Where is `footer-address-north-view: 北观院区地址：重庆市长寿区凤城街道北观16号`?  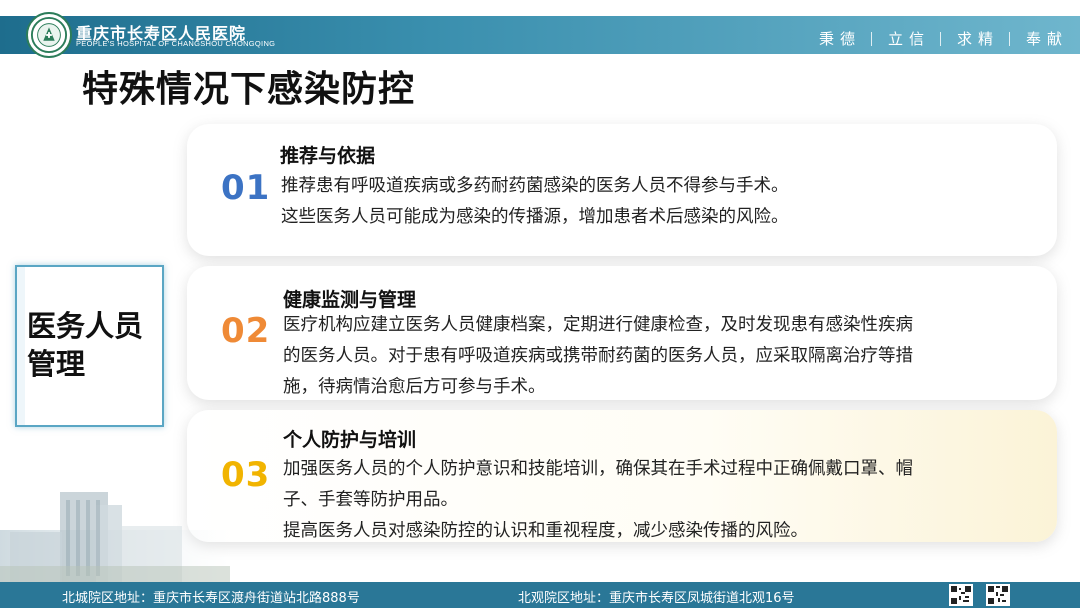 footer-address-north-view: 北观院区地址：重庆市长寿区凤城街道北观16号 is located at coordinates (656, 598).